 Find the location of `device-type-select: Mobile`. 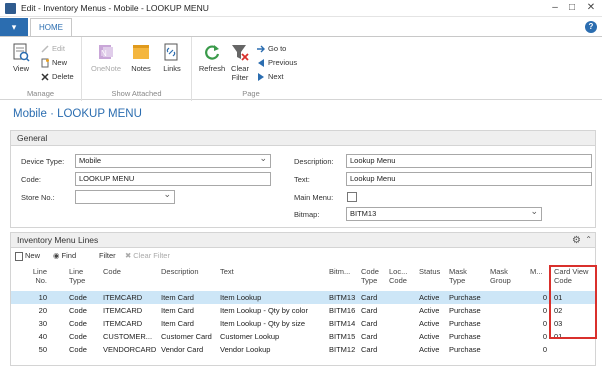

device-type-select: Mobile is located at coordinates (173, 160).